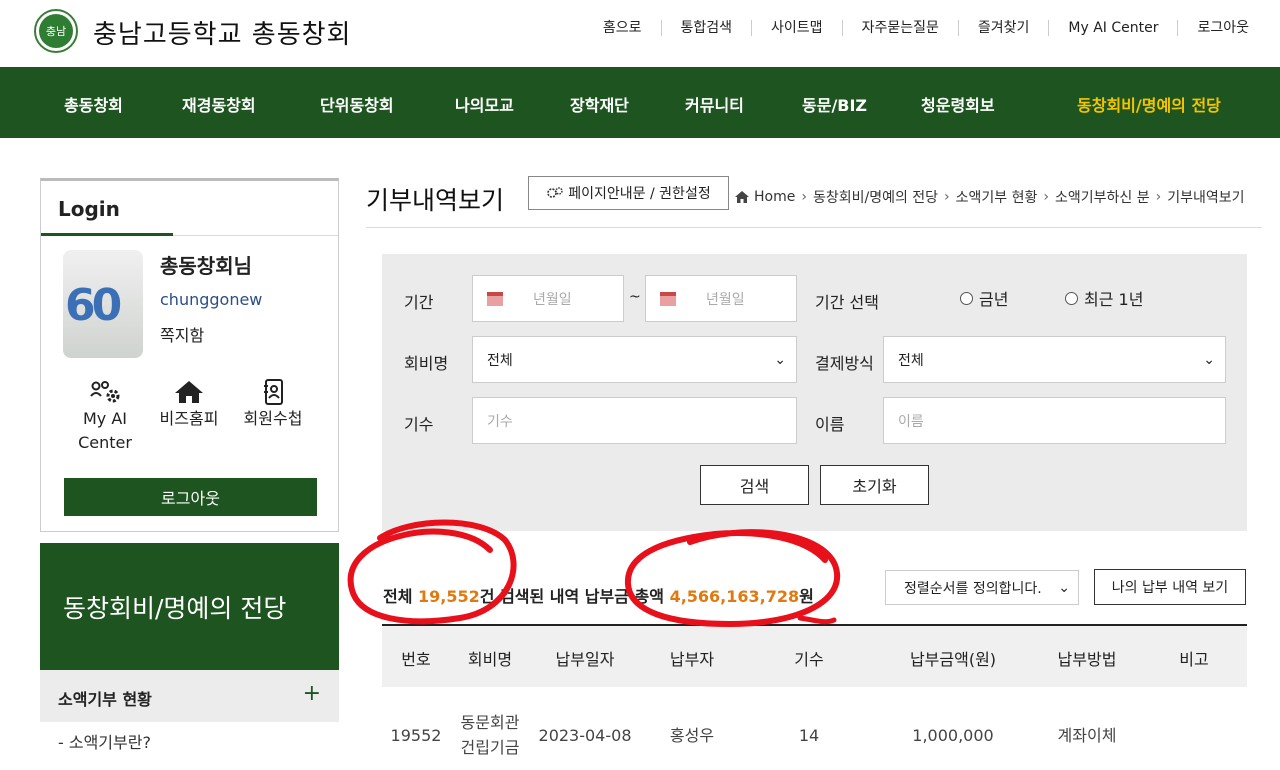 Image resolution: width=1280 pixels, height=770 pixels. I want to click on column-header-class: 기수, so click(809, 659).